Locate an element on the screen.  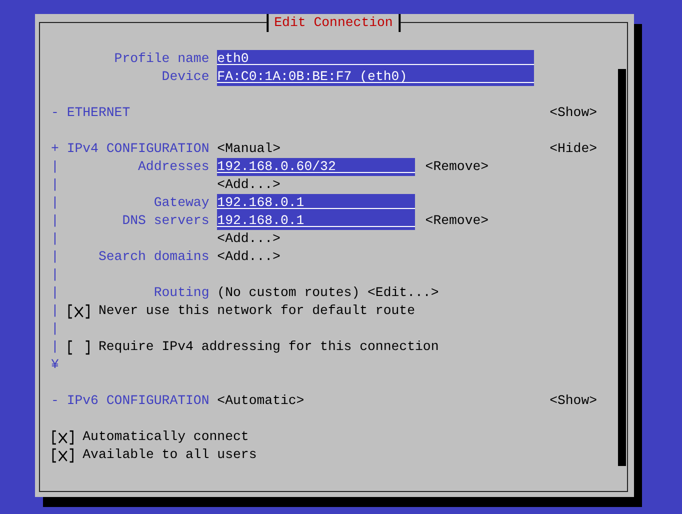
input-field: 192.168.0.60/32 is located at coordinates (316, 167).